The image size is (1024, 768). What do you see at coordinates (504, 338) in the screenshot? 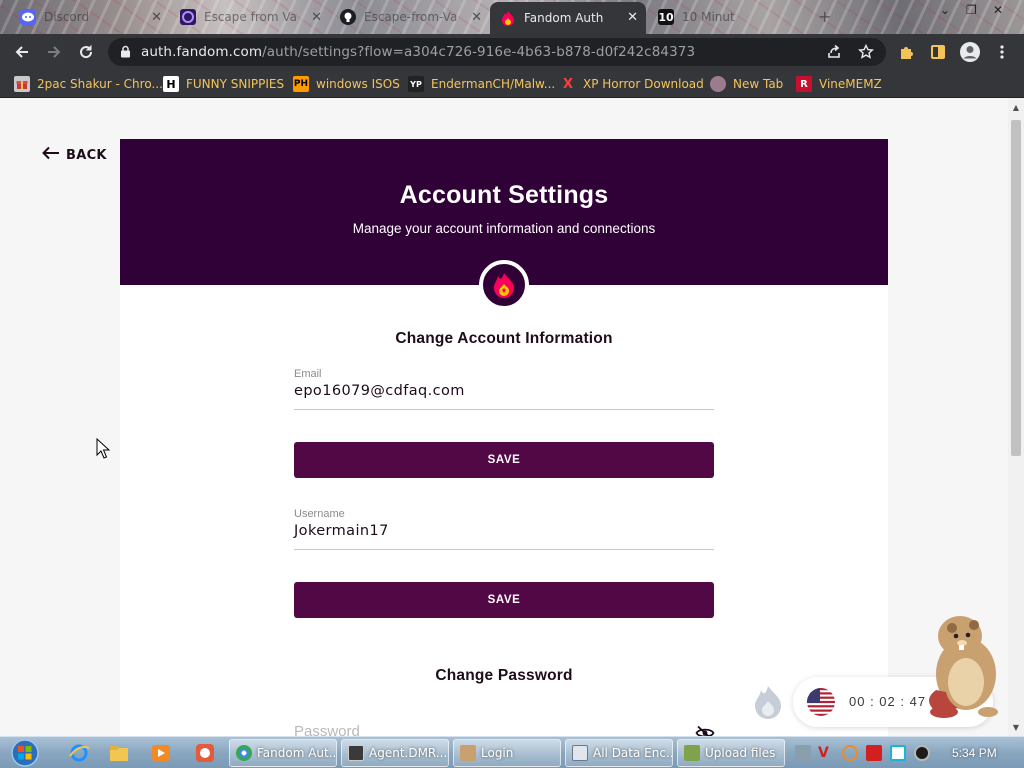
I see `section-title-account: Change Account Information` at bounding box center [504, 338].